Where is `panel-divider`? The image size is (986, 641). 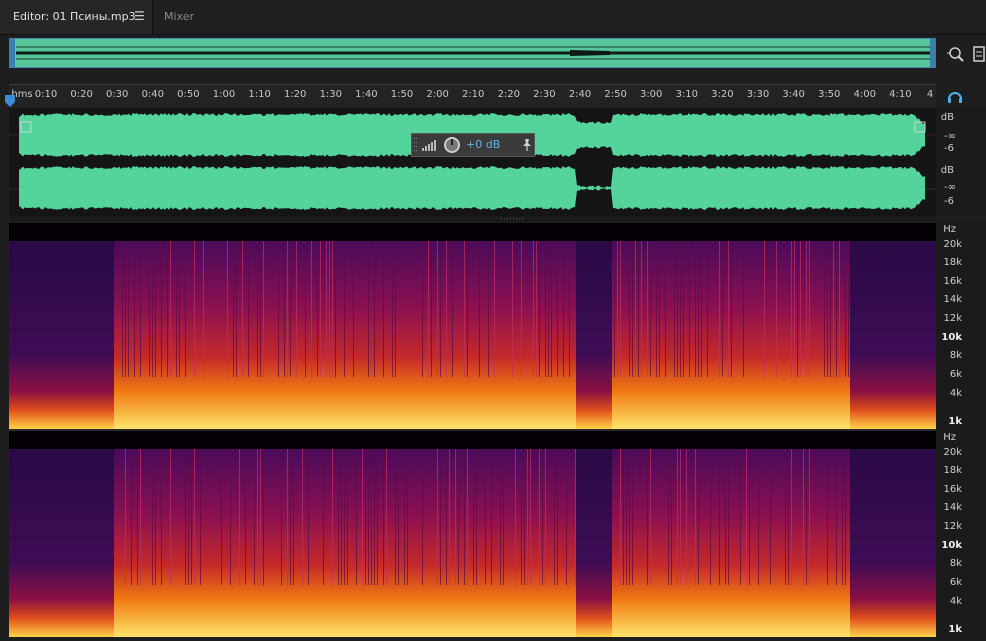 panel-divider is located at coordinates (472, 219).